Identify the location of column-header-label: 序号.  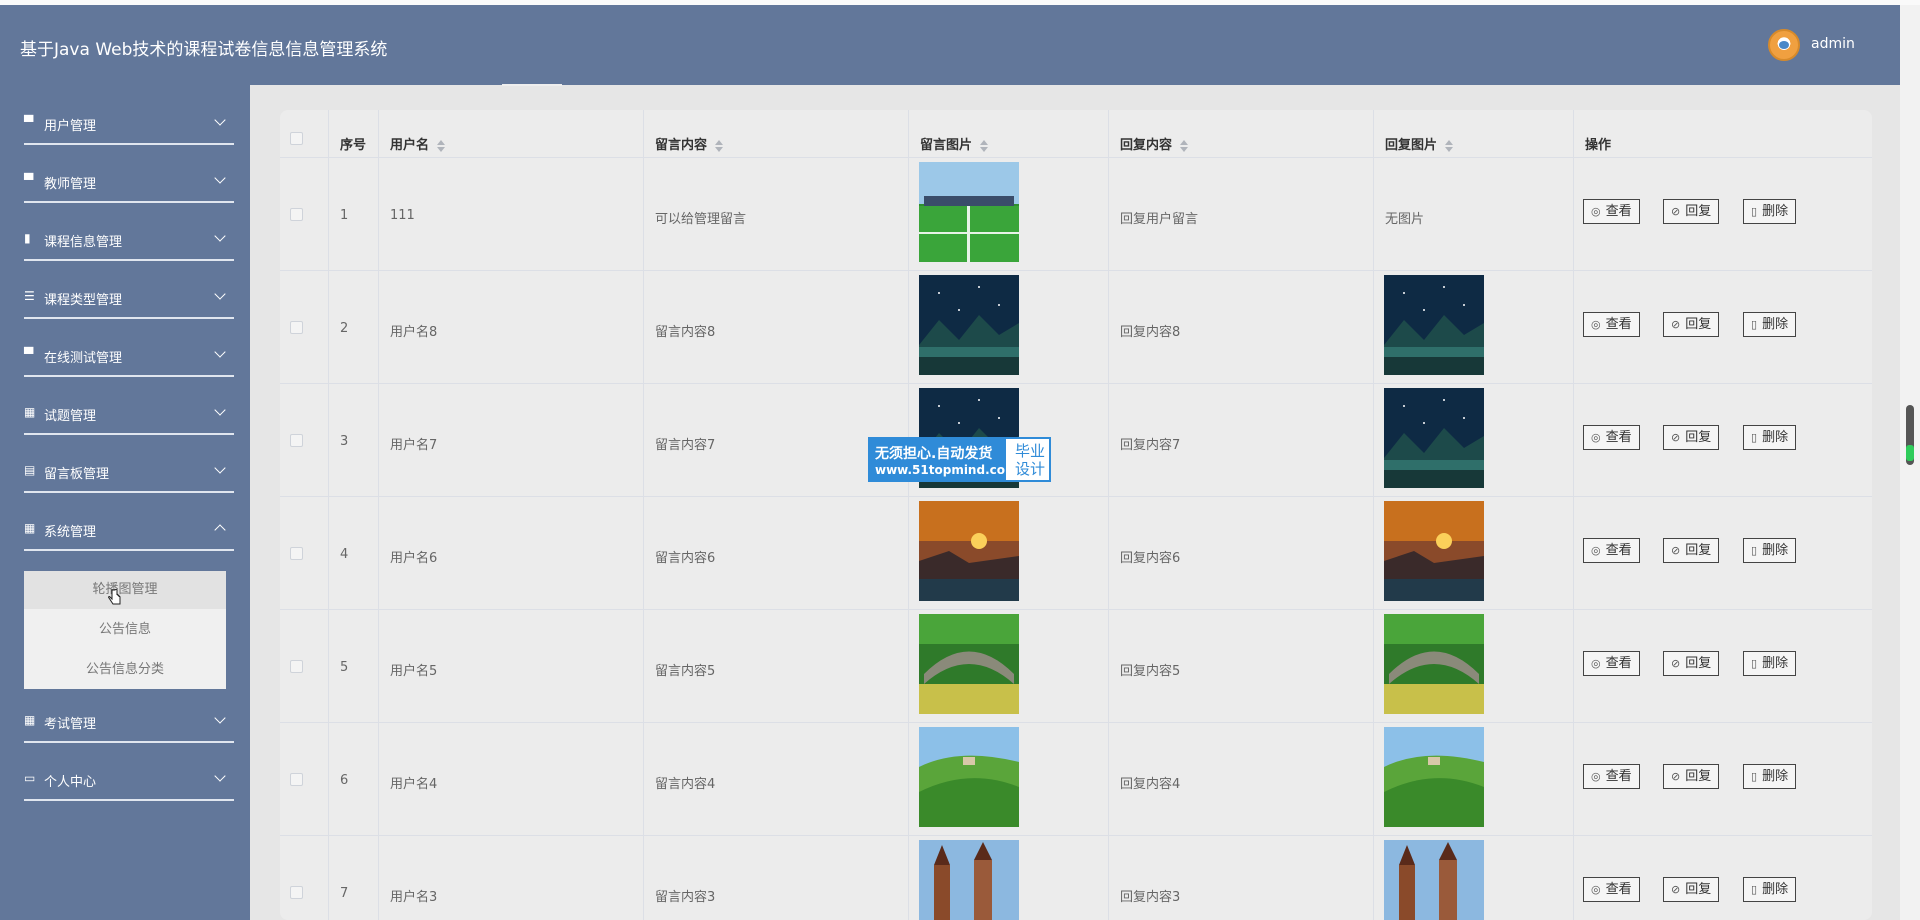
(353, 145).